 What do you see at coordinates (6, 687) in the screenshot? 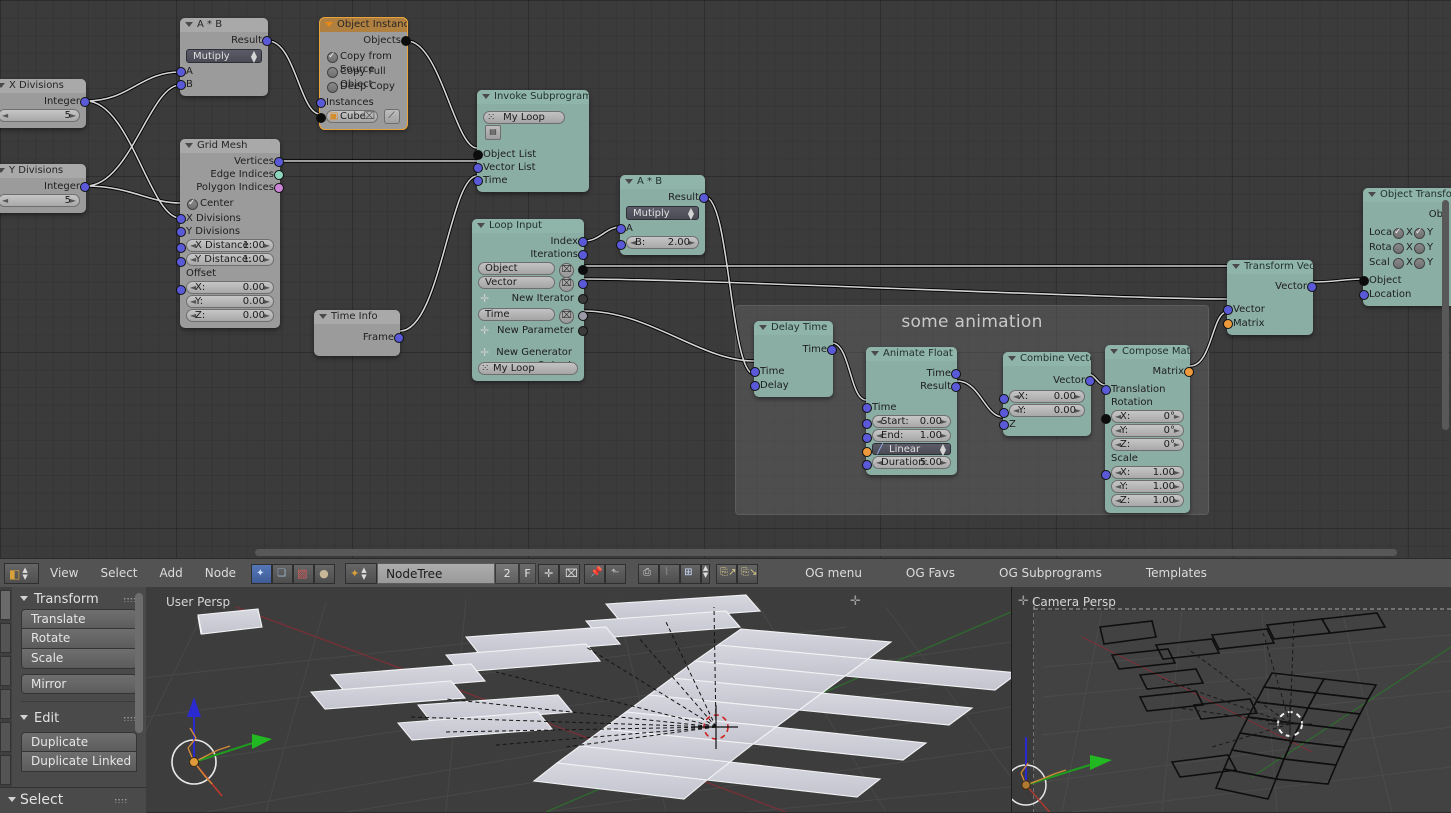
I see `tool-shelf-tabs` at bounding box center [6, 687].